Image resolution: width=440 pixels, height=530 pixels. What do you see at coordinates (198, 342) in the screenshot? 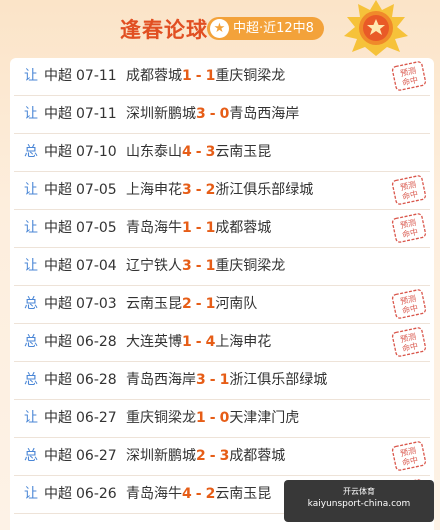
I see `match-result: 大连英博1-4上海申花` at bounding box center [198, 342].